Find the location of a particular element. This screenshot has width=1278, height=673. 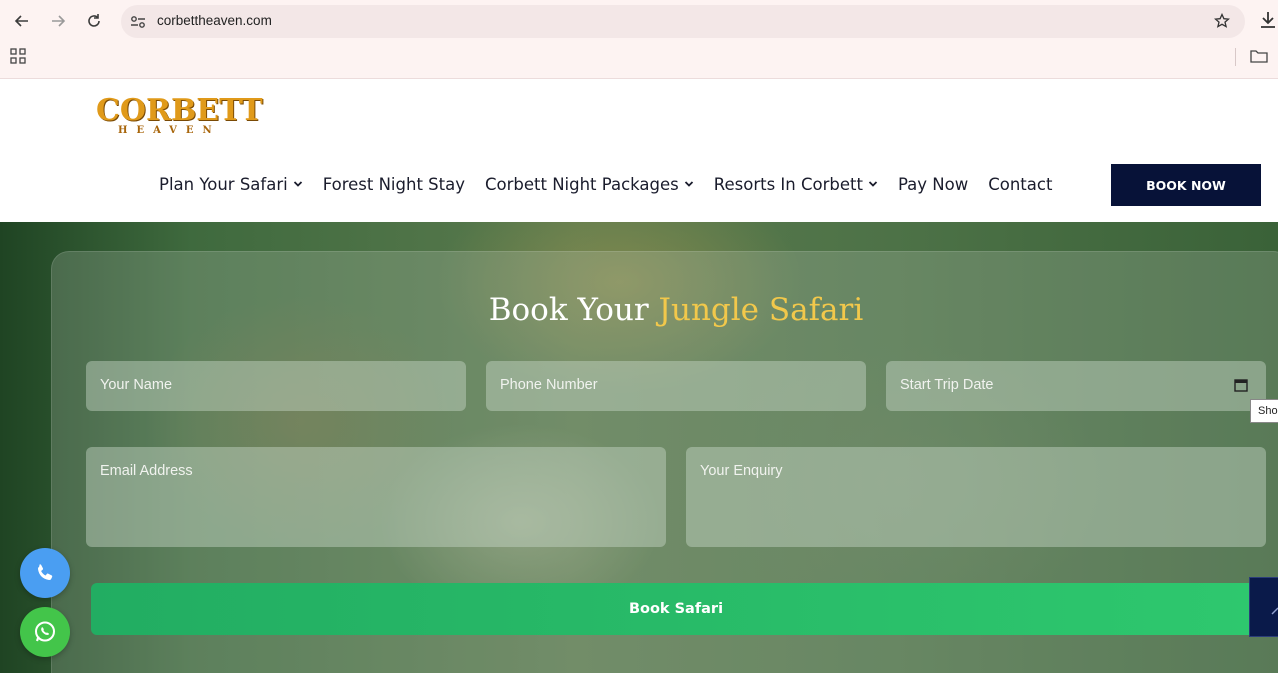

scroll-to-top-button is located at coordinates (1263, 607).